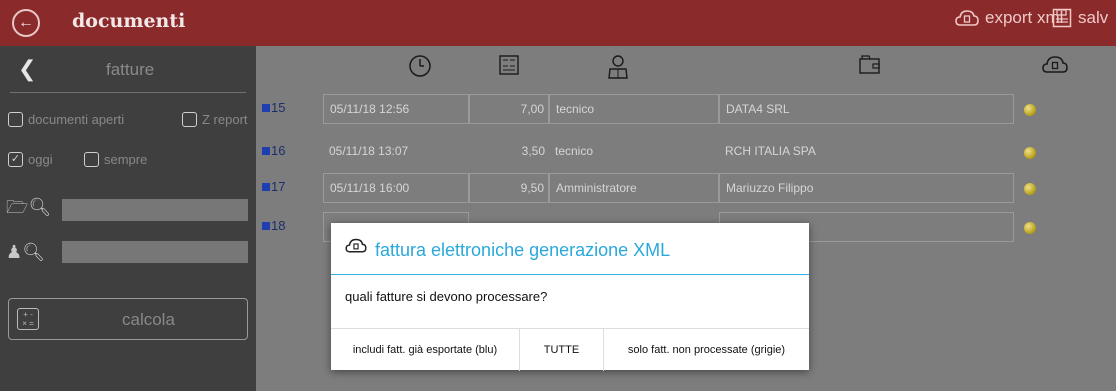 Image resolution: width=1116 pixels, height=391 pixels. Describe the element at coordinates (76, 119) in the screenshot. I see `checkbox-label: documenti aperti` at that location.